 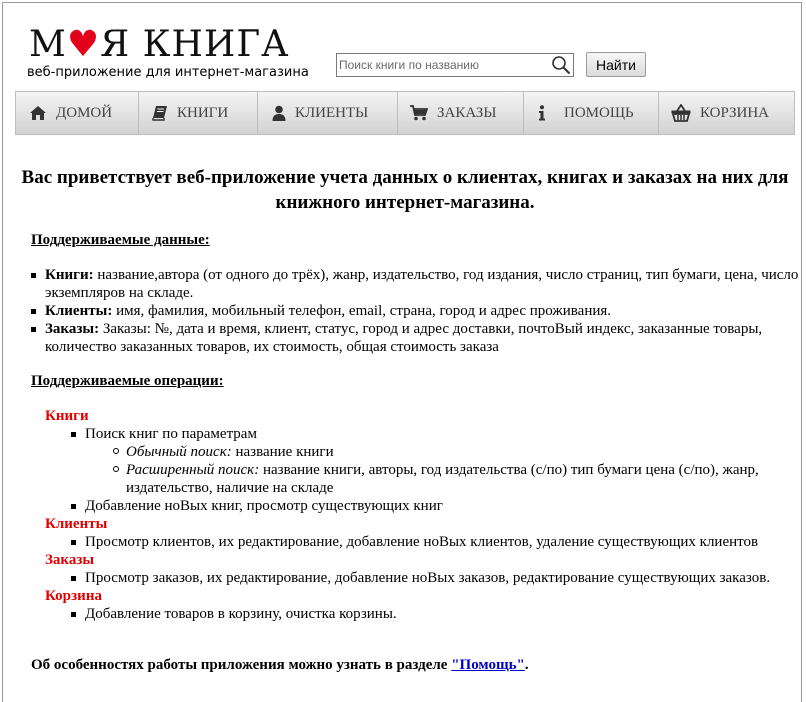 I want to click on nav-clients: Клиенты, so click(x=328, y=113).